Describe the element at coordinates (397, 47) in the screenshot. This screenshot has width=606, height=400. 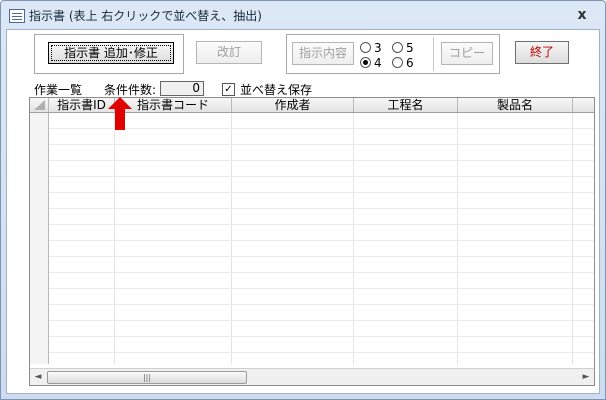
I see `radio-5-icon` at that location.